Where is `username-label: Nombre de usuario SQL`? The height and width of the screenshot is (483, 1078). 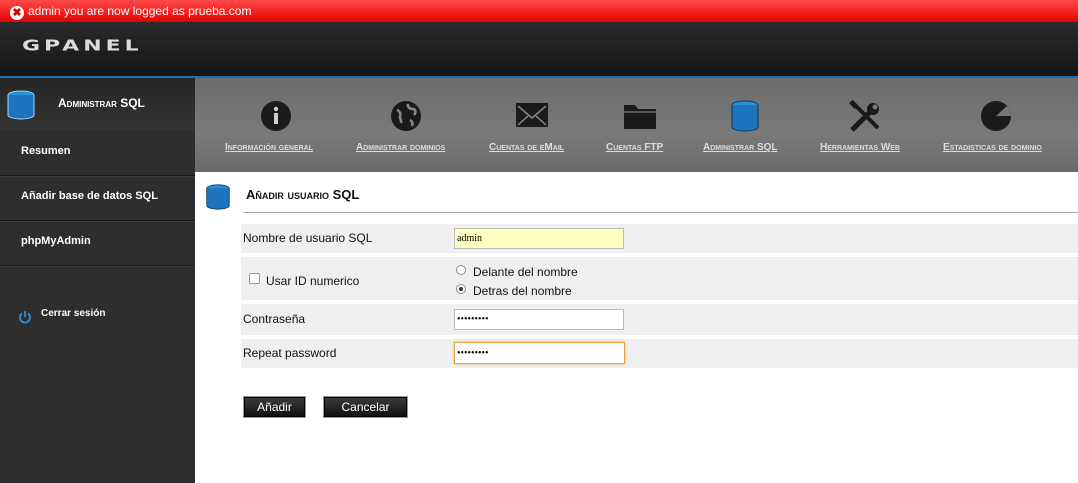 username-label: Nombre de usuario SQL is located at coordinates (308, 238).